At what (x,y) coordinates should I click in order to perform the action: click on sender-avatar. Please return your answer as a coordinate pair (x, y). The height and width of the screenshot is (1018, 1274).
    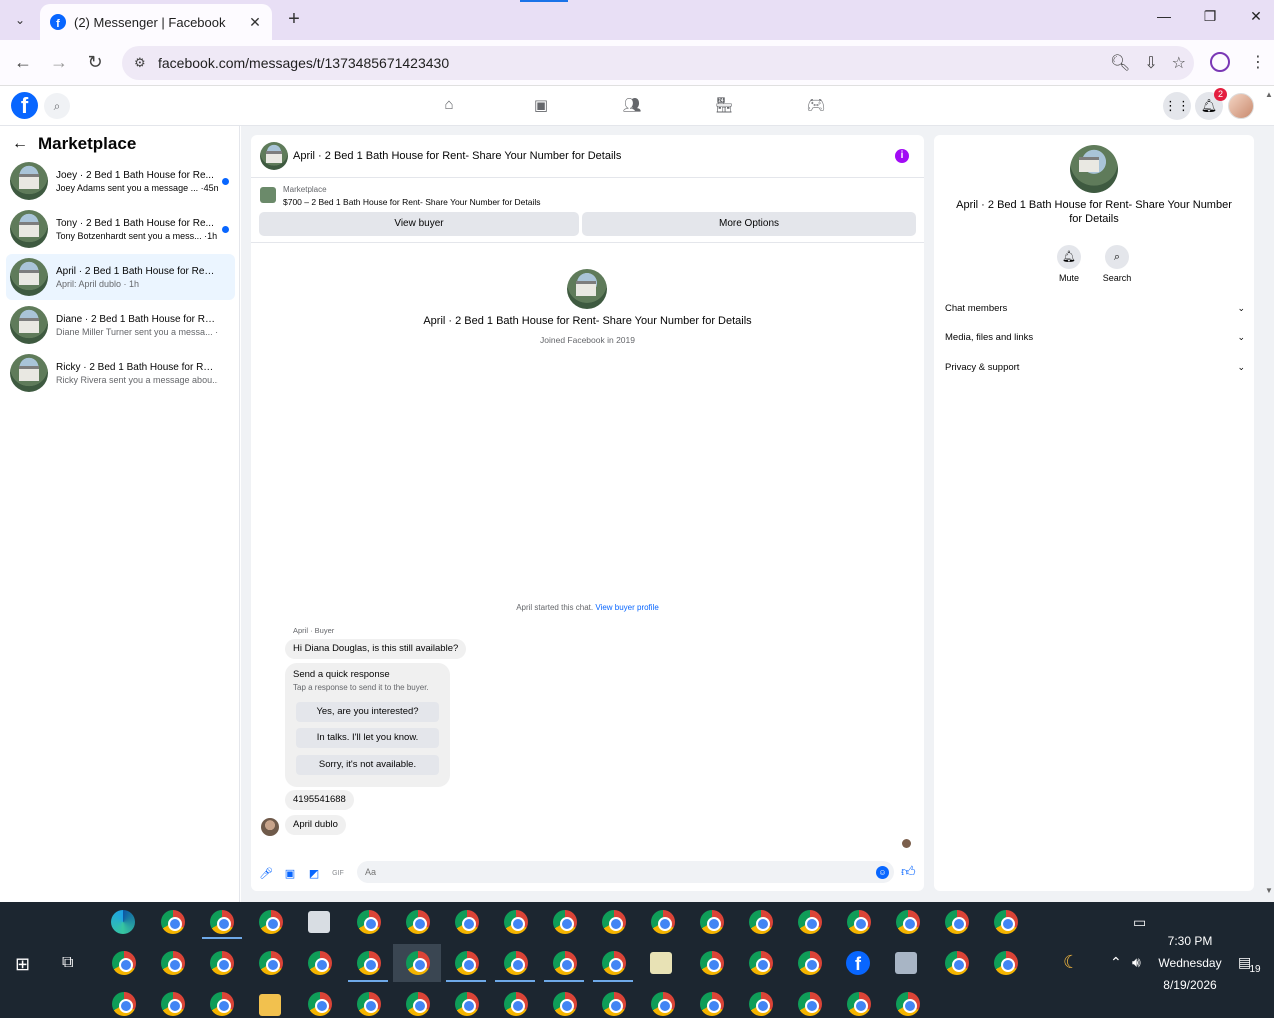
    Looking at the image, I should click on (270, 827).